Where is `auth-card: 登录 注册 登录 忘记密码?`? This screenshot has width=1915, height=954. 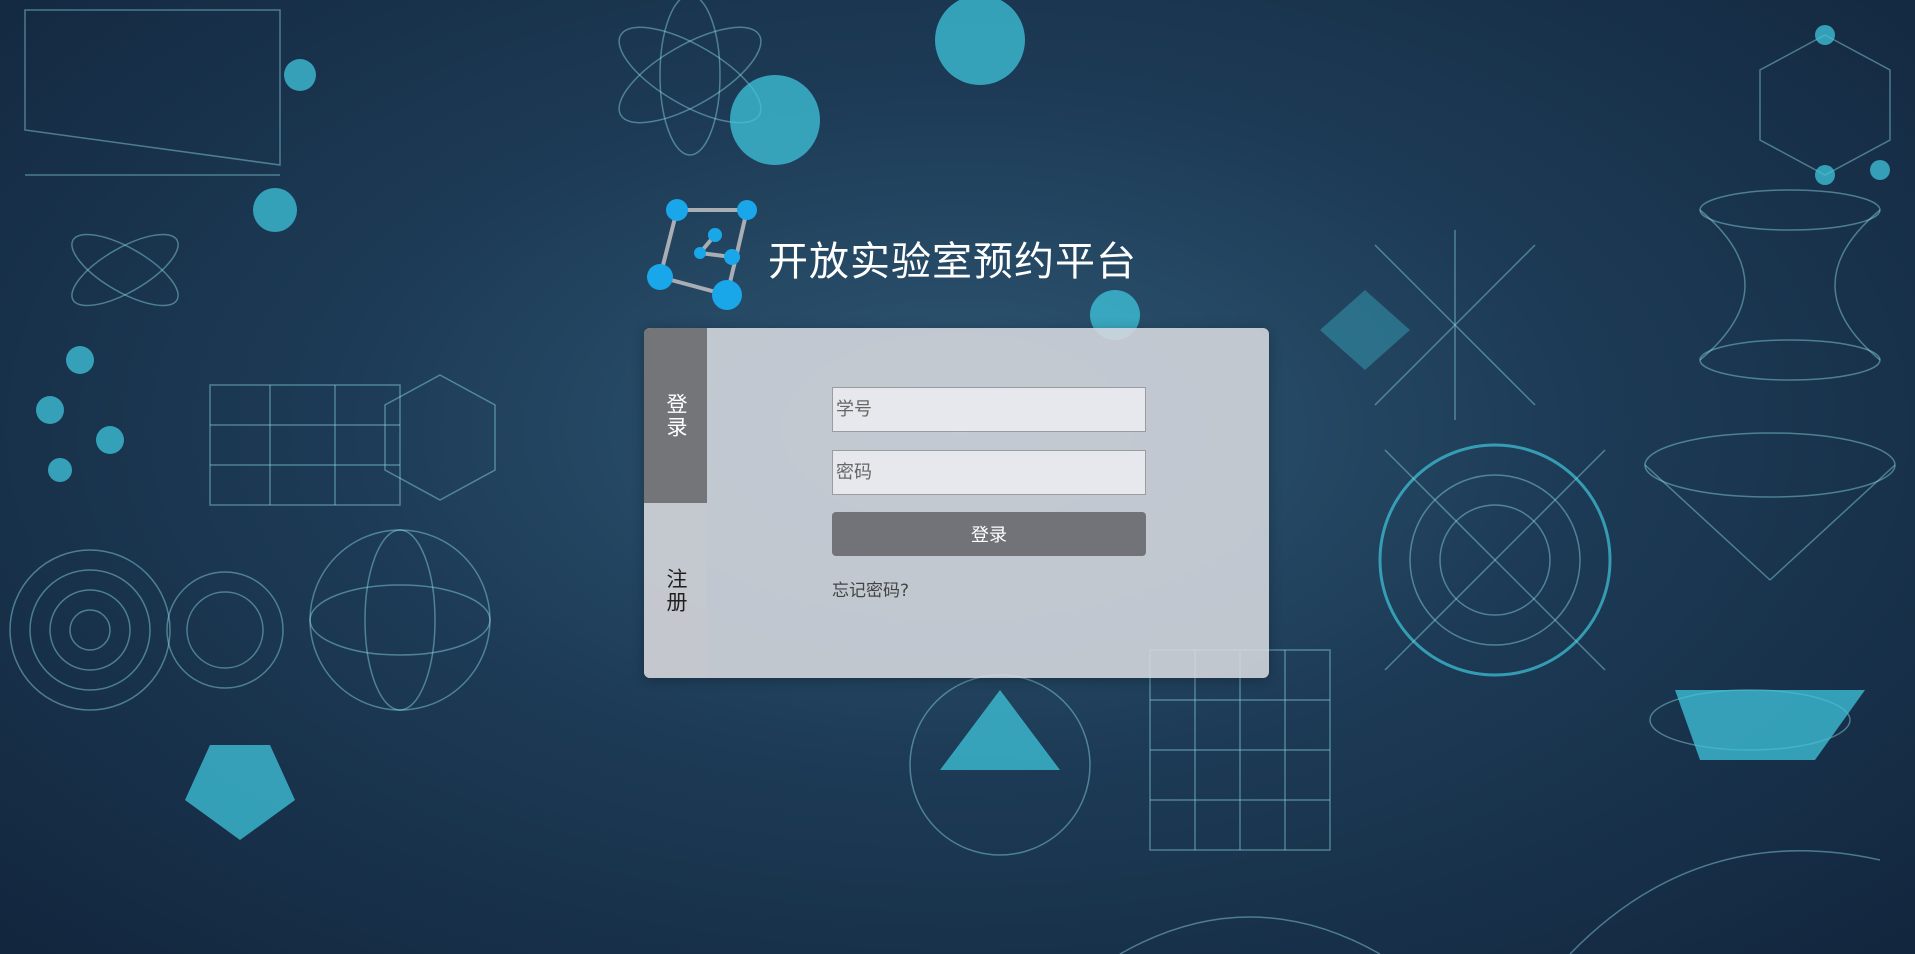 auth-card: 登录 注册 登录 忘记密码? is located at coordinates (956, 503).